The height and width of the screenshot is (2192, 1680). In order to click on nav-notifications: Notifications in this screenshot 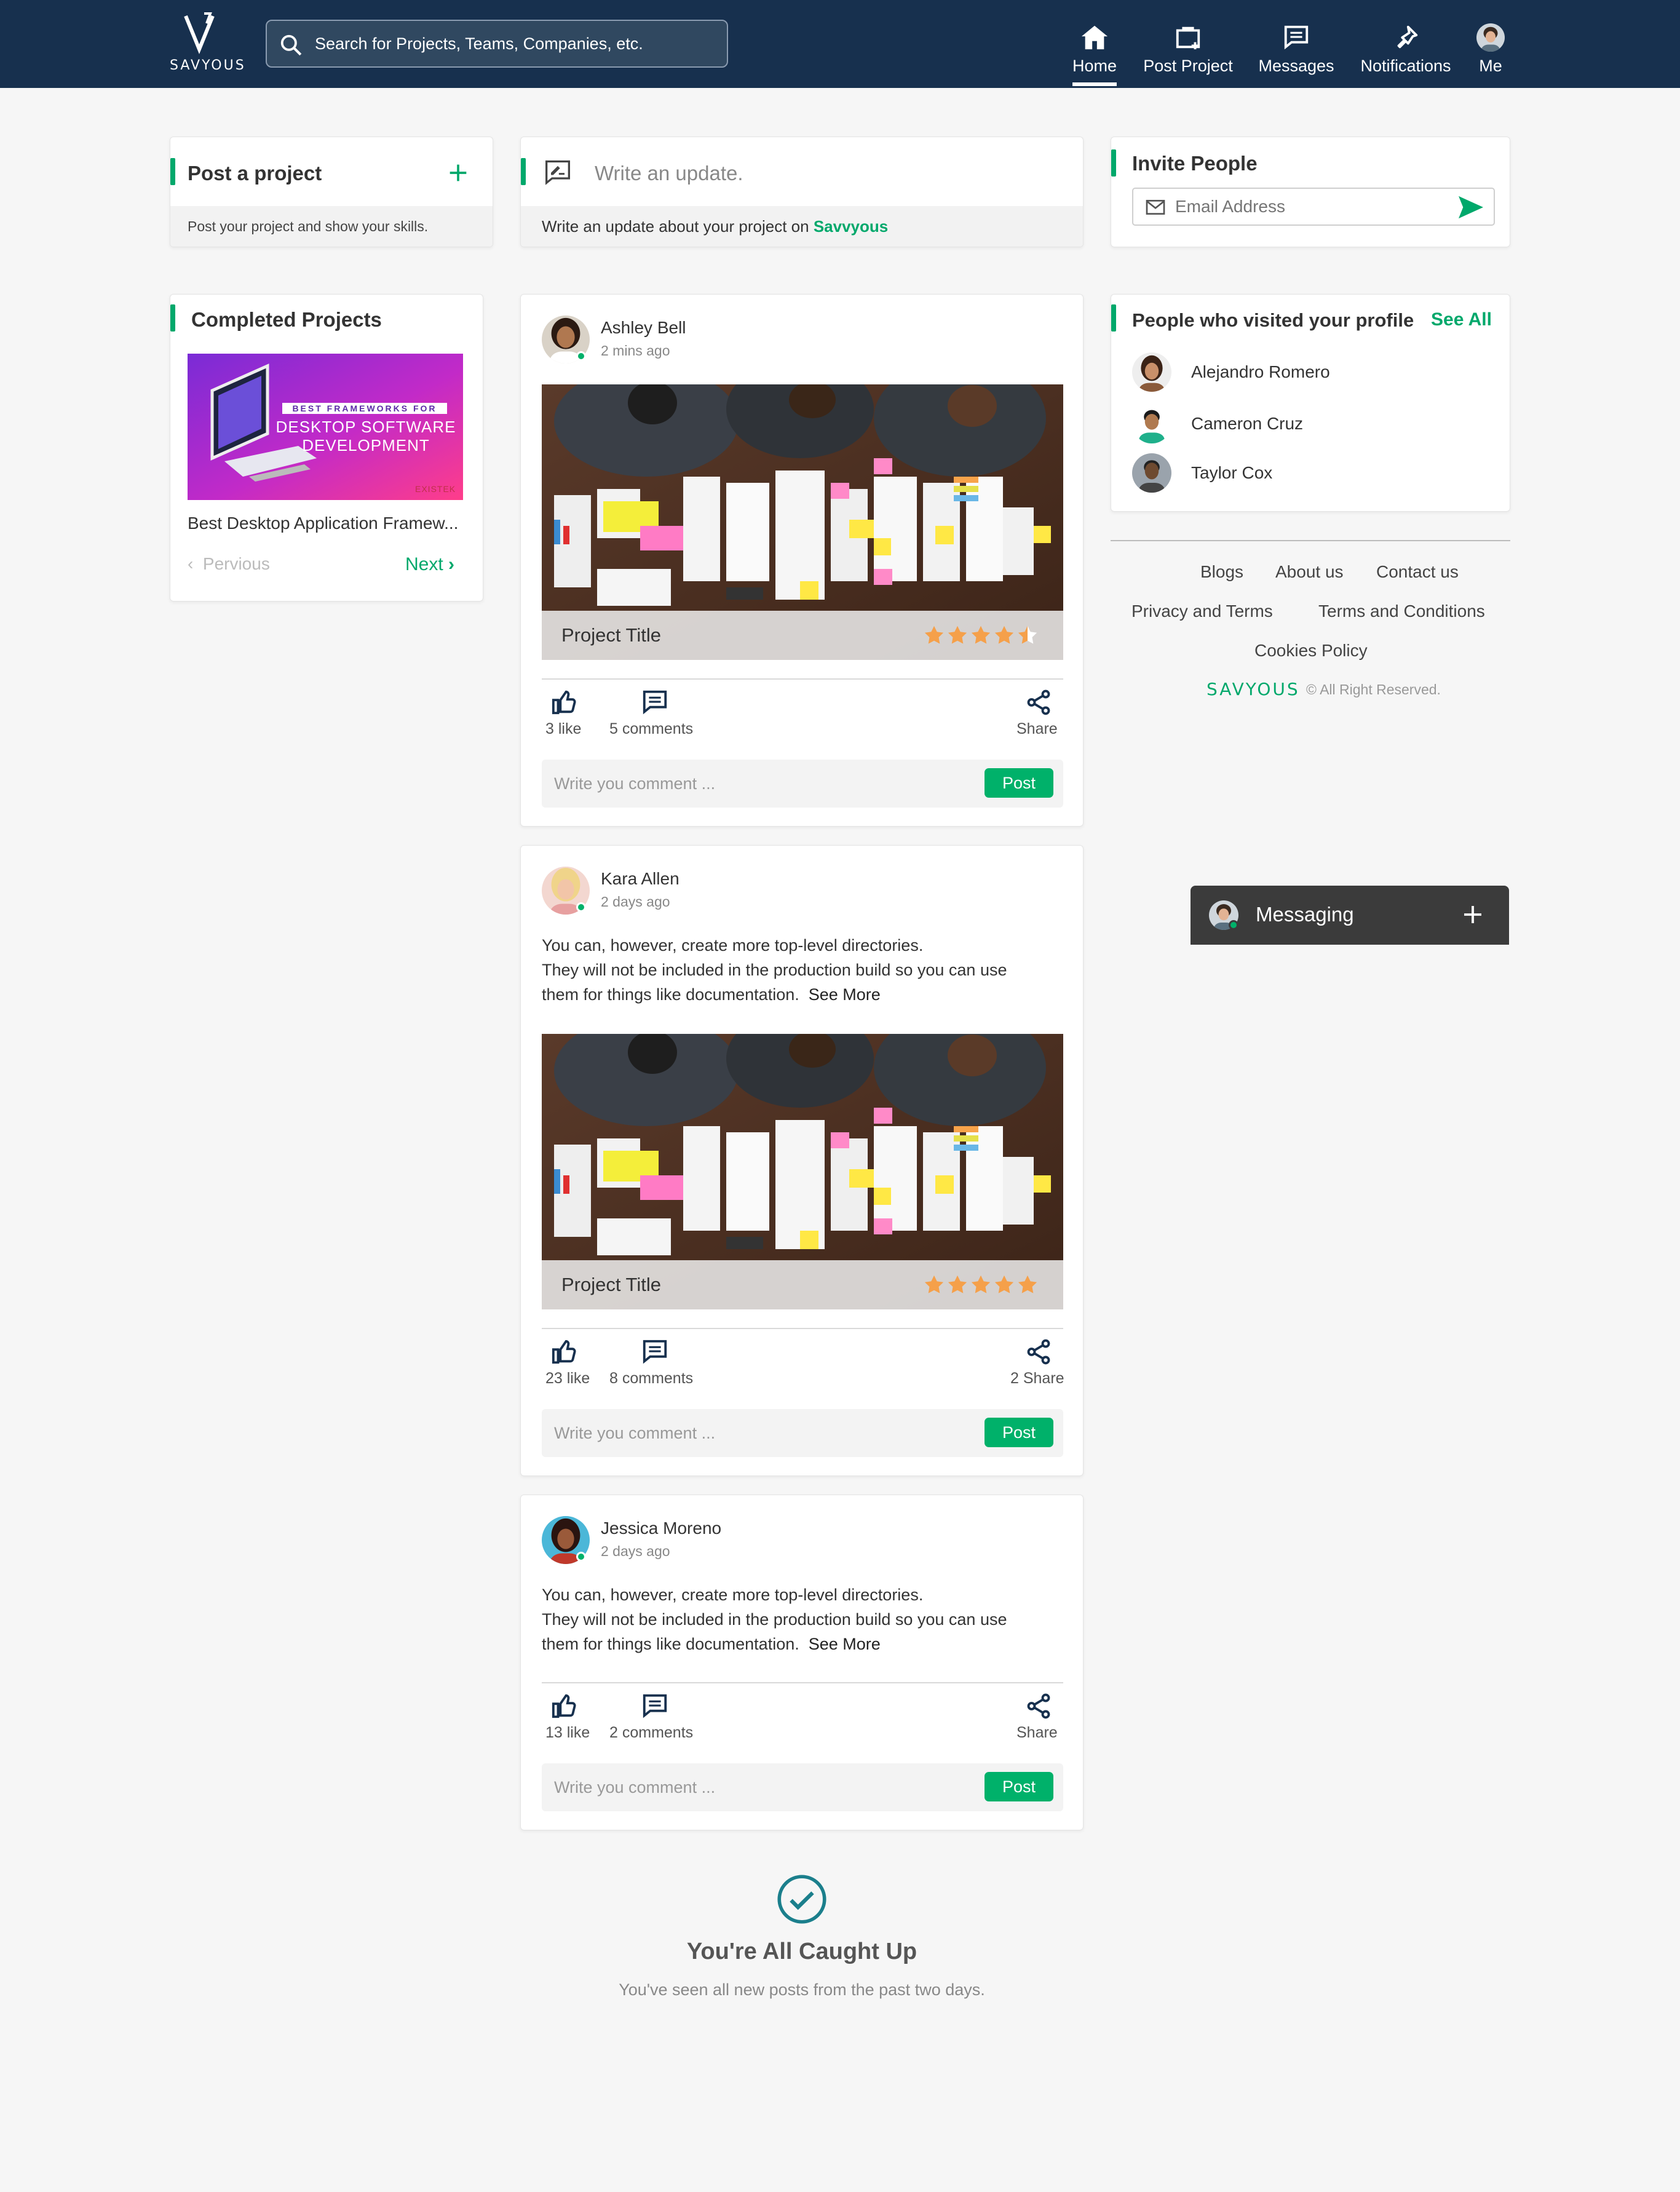, I will do `click(1406, 54)`.